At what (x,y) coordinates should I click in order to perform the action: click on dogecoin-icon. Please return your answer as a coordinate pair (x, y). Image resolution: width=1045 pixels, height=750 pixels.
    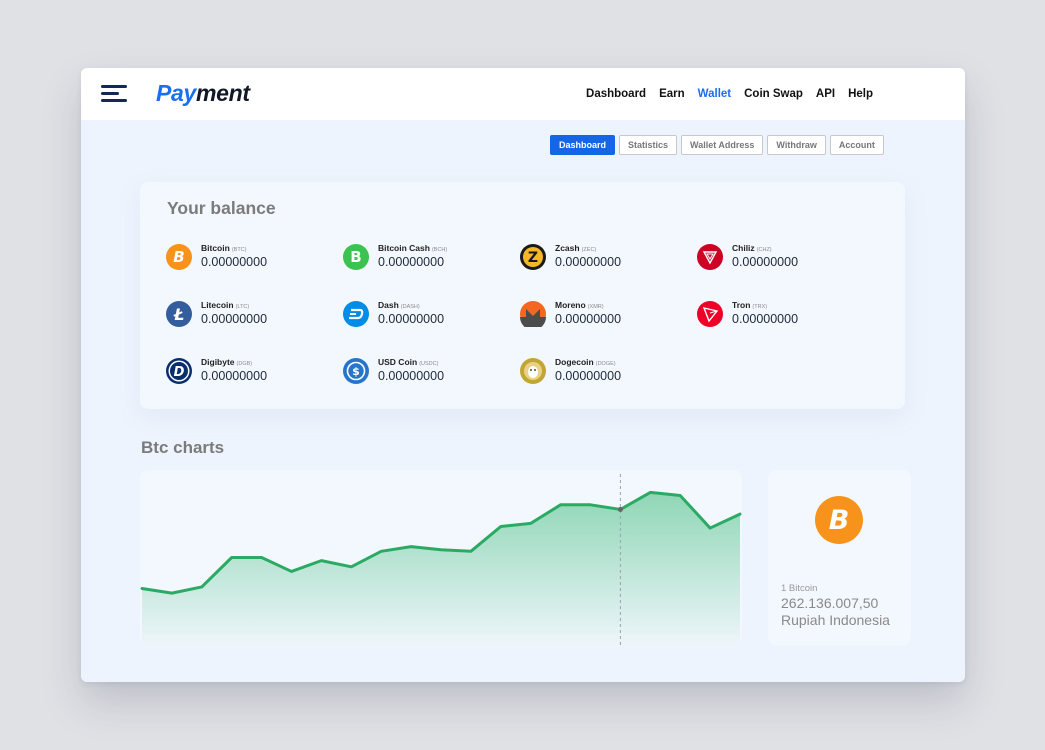
    Looking at the image, I should click on (533, 371).